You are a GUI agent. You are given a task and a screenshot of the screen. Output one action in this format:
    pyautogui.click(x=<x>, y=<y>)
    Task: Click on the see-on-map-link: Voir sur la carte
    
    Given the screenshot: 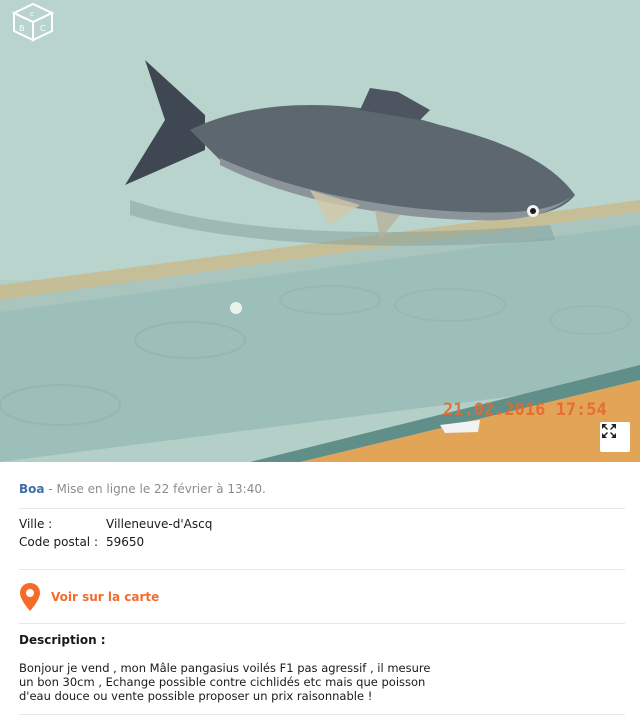 What is the action you would take?
    pyautogui.click(x=89, y=597)
    